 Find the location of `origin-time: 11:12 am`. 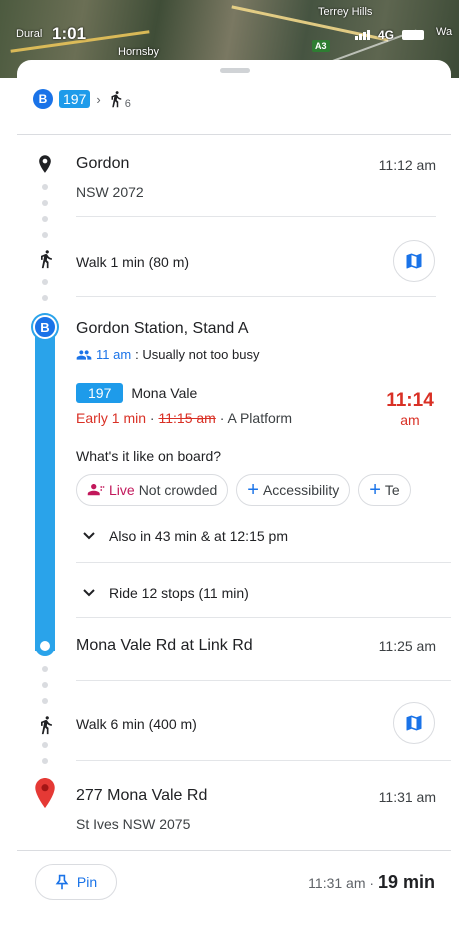

origin-time: 11:12 am is located at coordinates (407, 165).